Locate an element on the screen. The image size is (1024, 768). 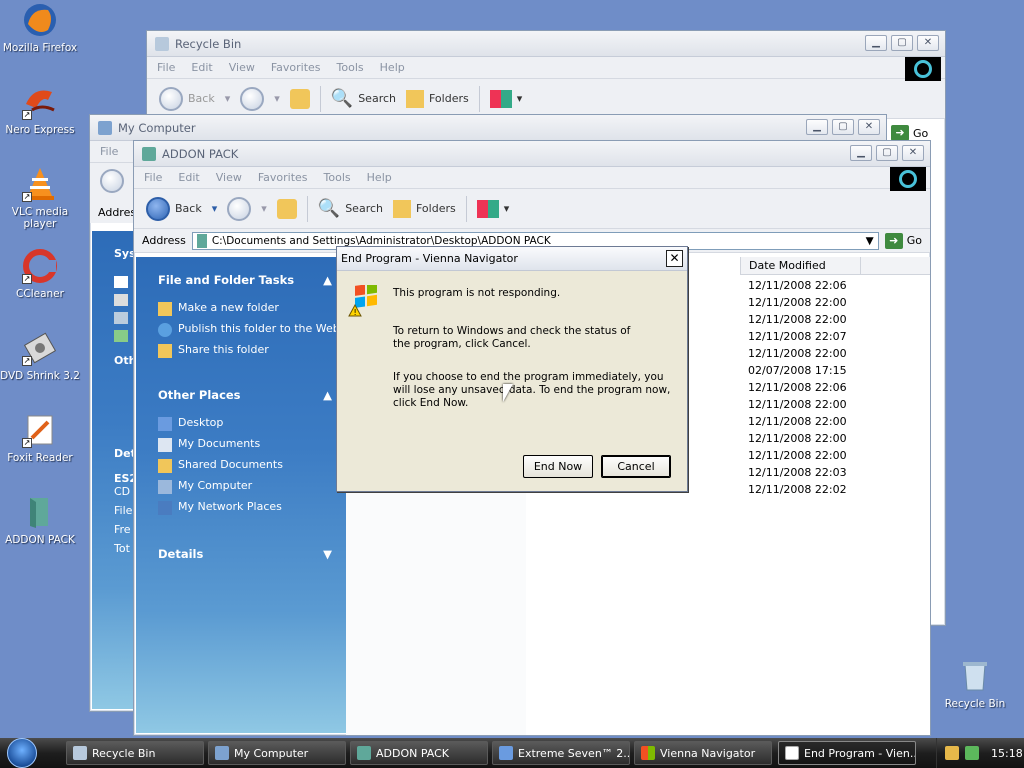
taskbar-button-my-computer: My Computer is located at coordinates (277, 753).